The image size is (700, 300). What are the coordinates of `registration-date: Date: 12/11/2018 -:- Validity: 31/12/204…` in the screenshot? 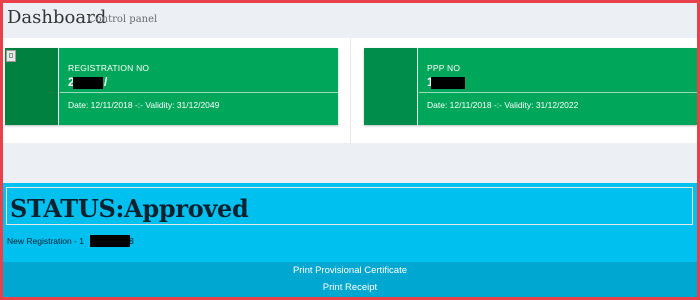 It's located at (144, 105).